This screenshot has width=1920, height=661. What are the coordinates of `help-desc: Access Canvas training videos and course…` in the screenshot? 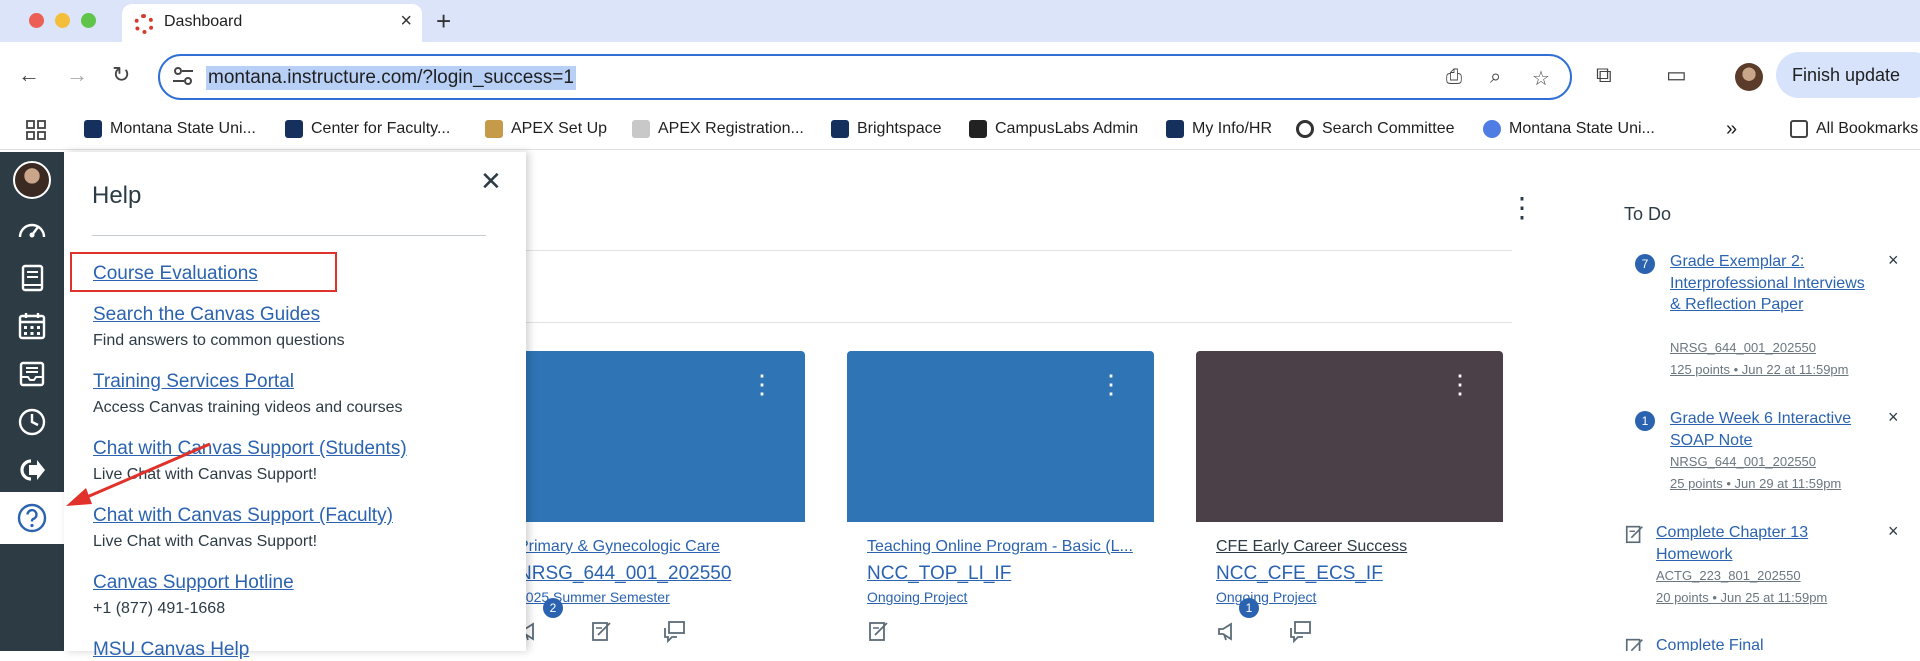 It's located at (248, 407).